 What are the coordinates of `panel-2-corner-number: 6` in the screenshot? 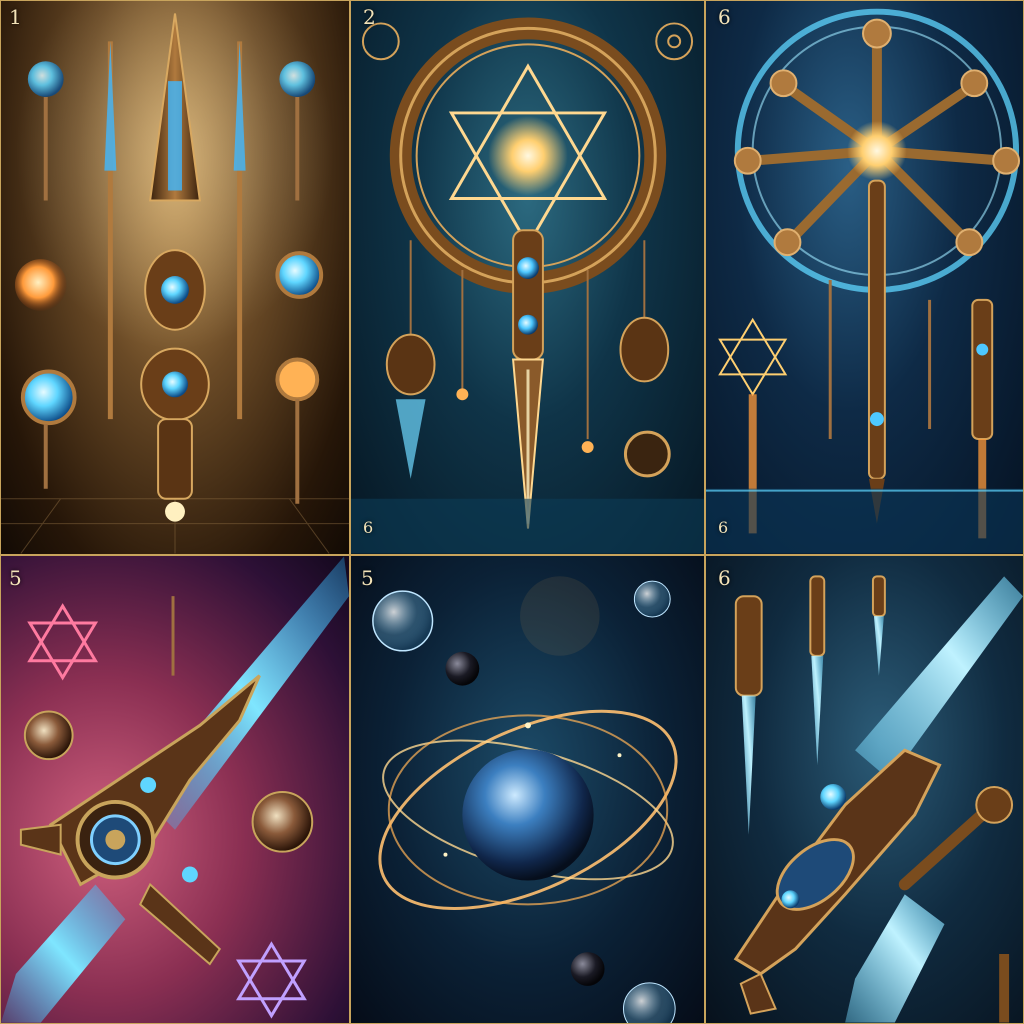 It's located at (368, 527).